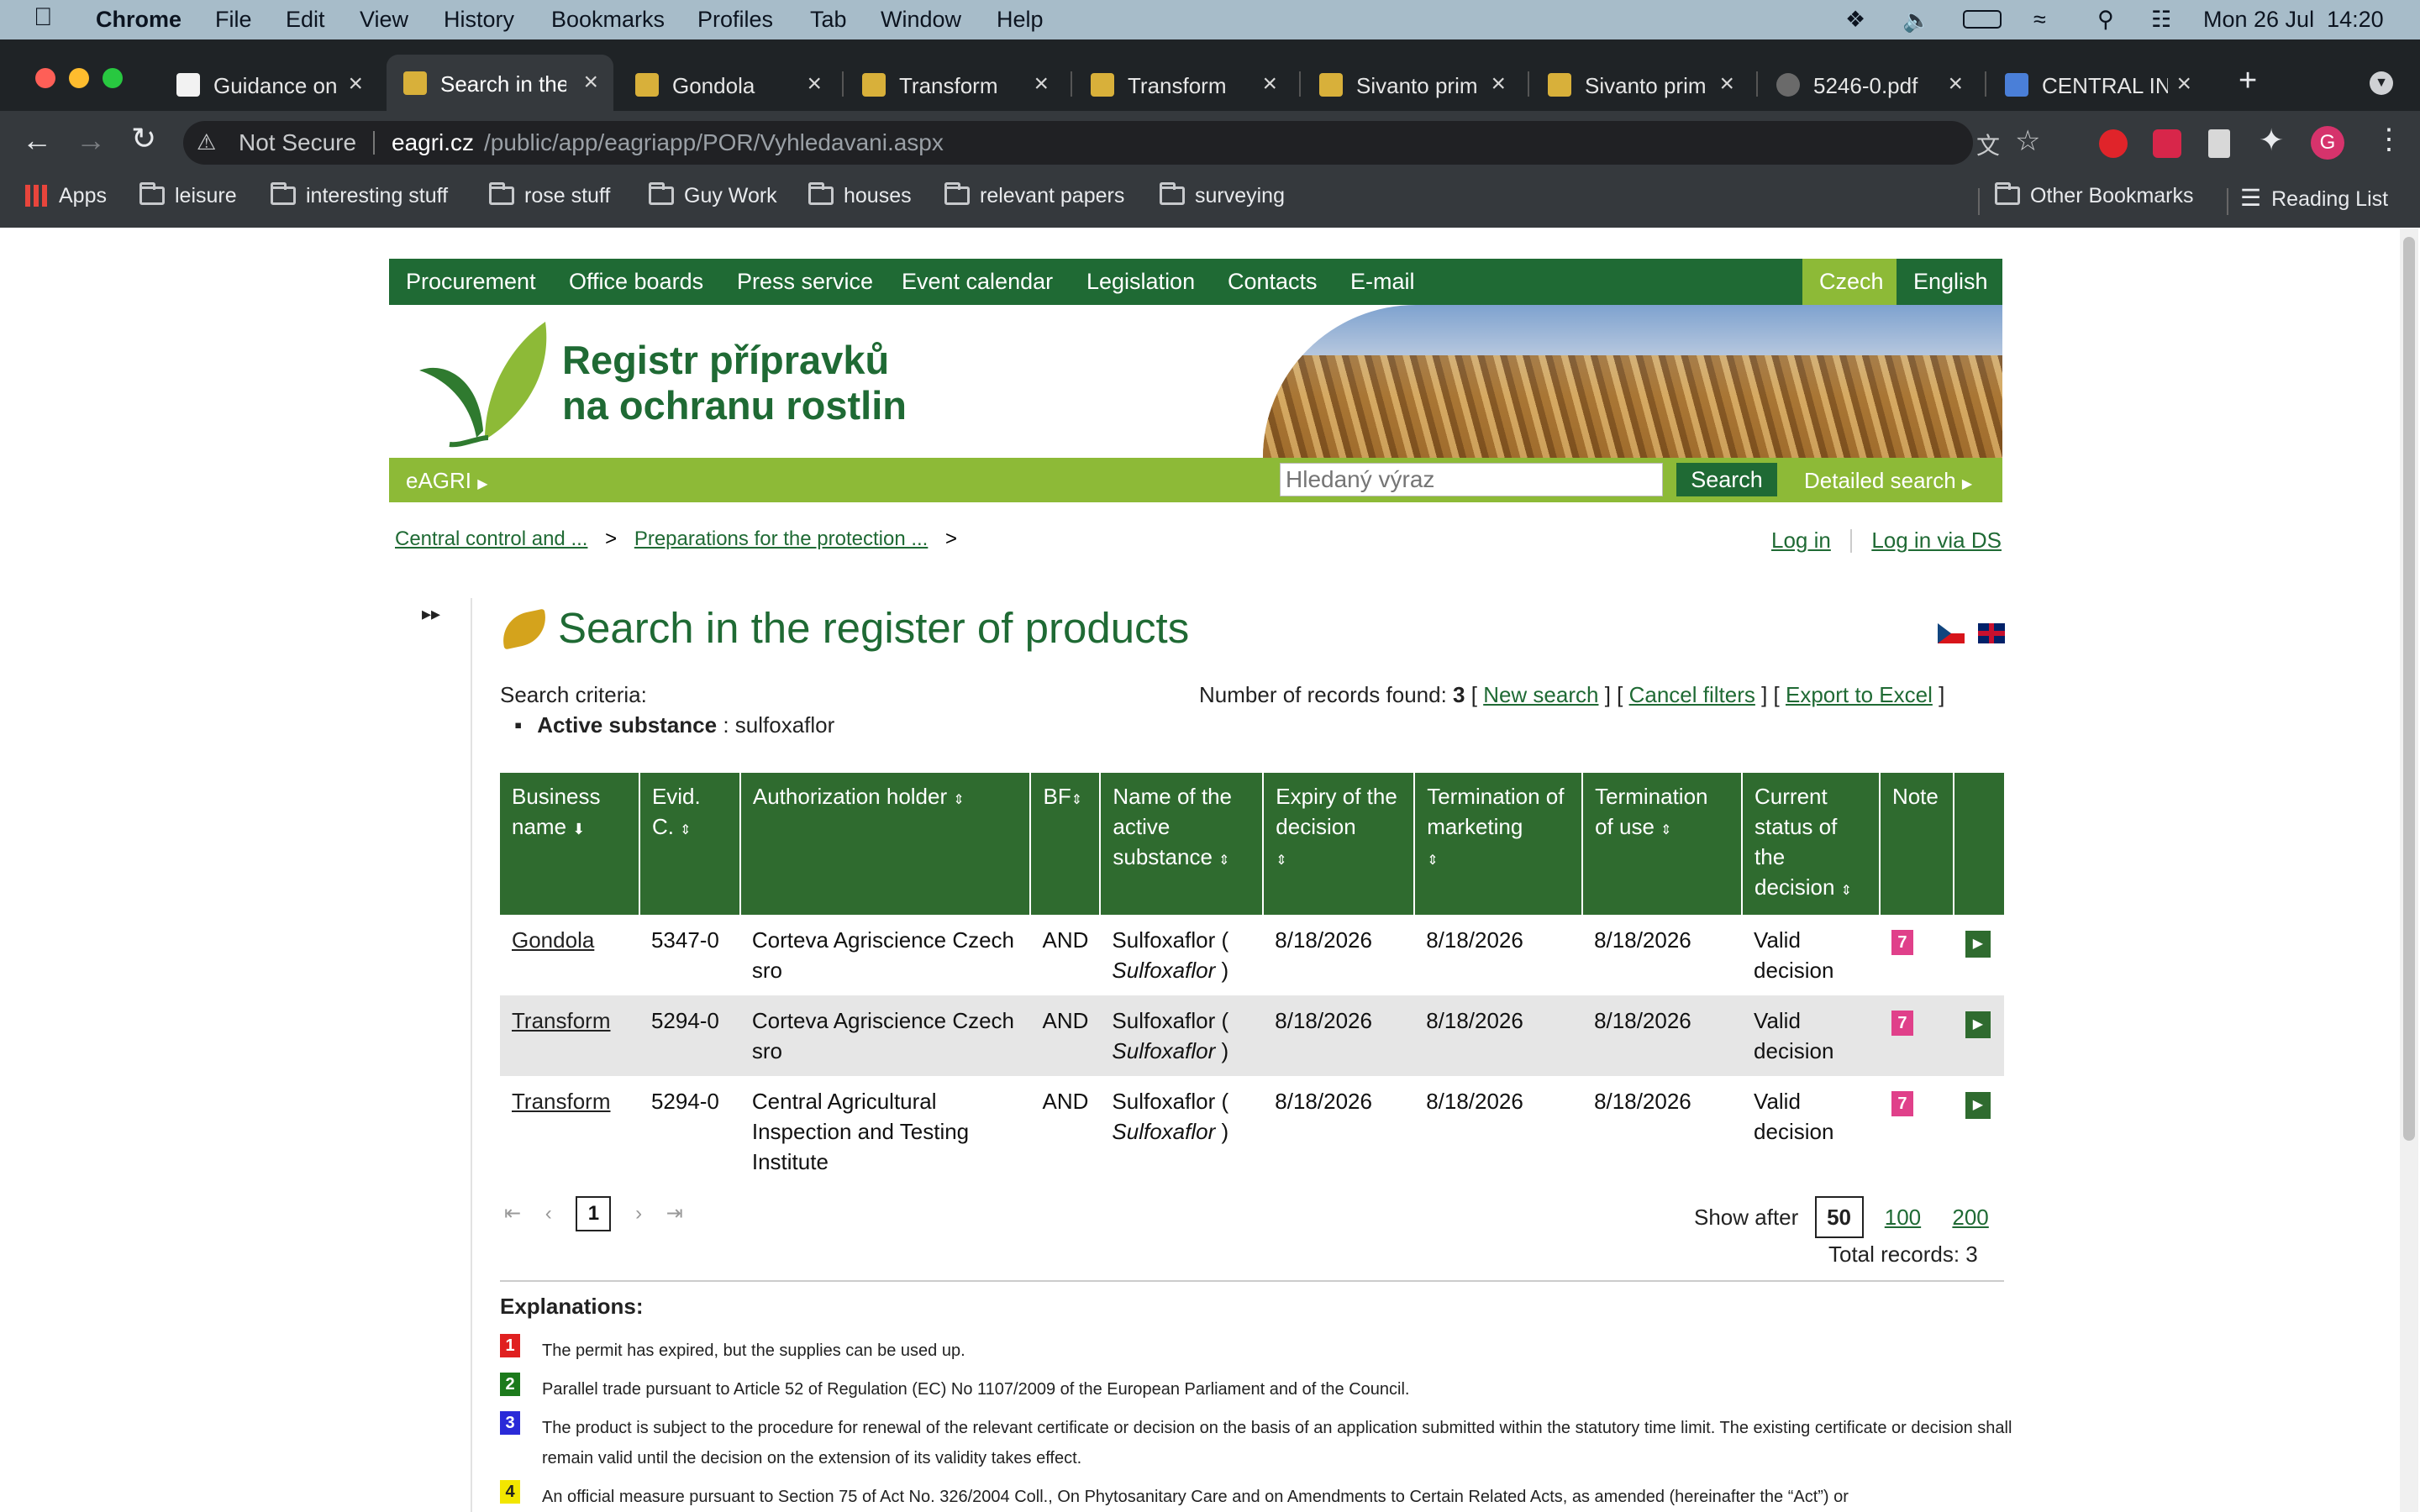 The image size is (2420, 1512). What do you see at coordinates (66, 196) in the screenshot?
I see `bookmark-apps: Apps` at bounding box center [66, 196].